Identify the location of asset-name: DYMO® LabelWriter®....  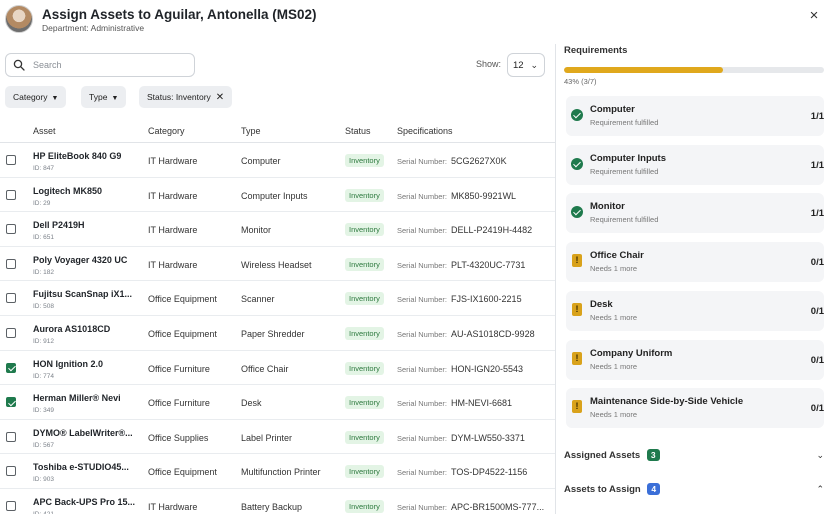
(83, 432).